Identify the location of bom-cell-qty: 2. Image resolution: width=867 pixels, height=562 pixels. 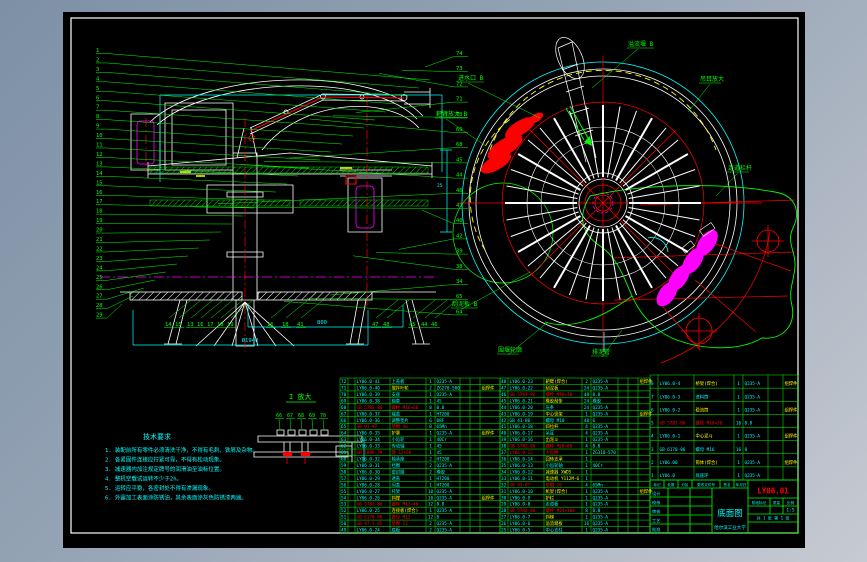
(430, 472).